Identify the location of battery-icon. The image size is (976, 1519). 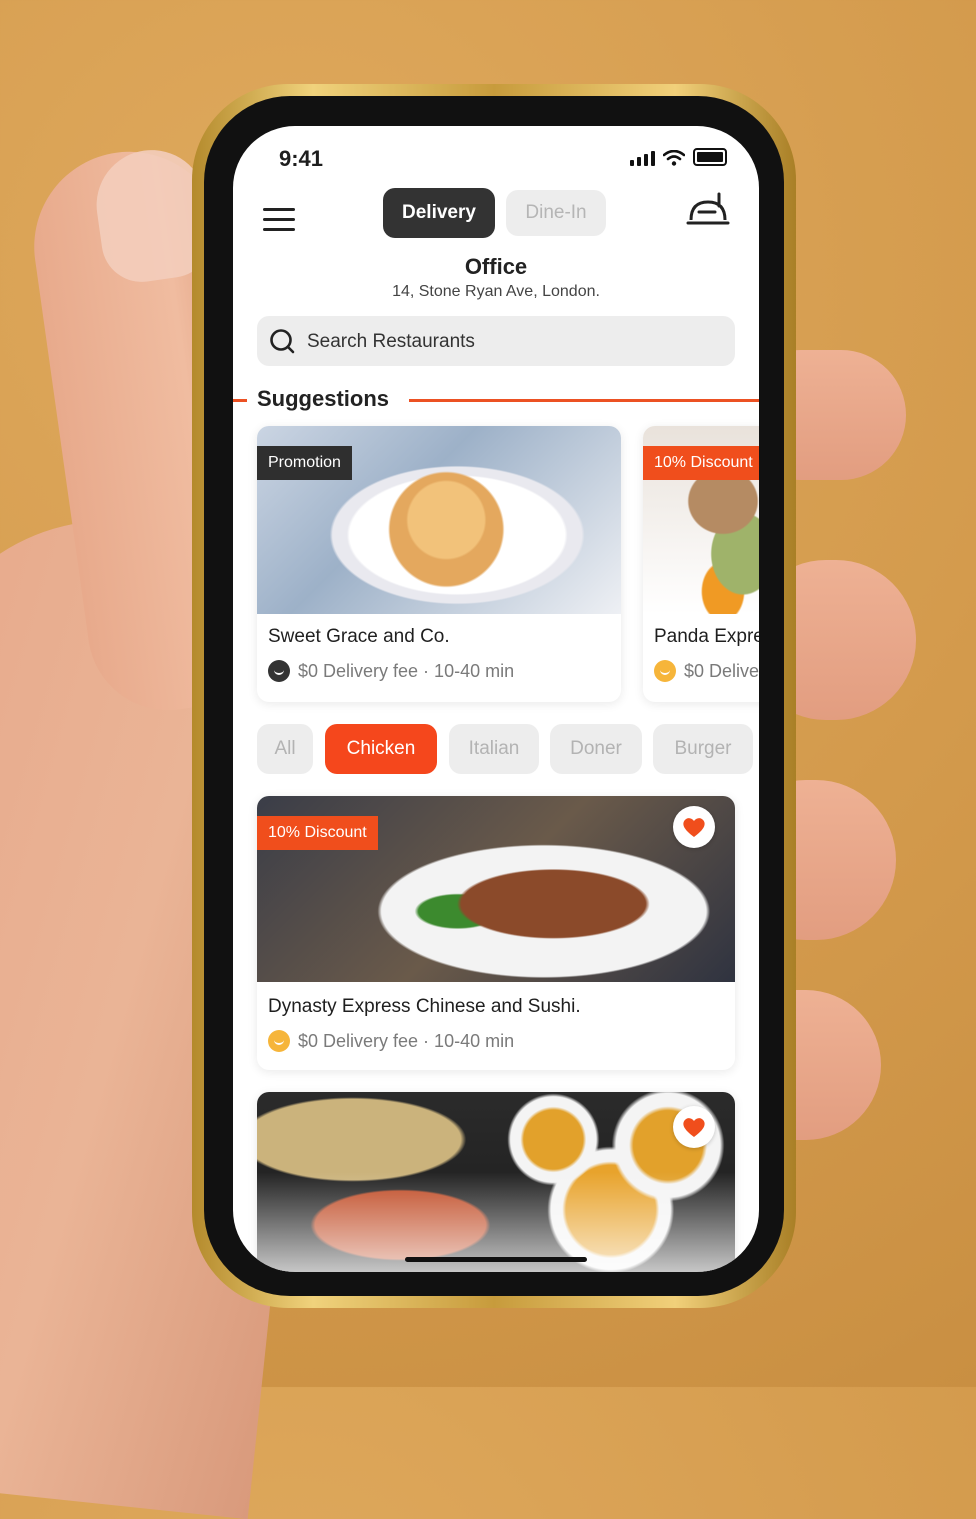
(710, 157).